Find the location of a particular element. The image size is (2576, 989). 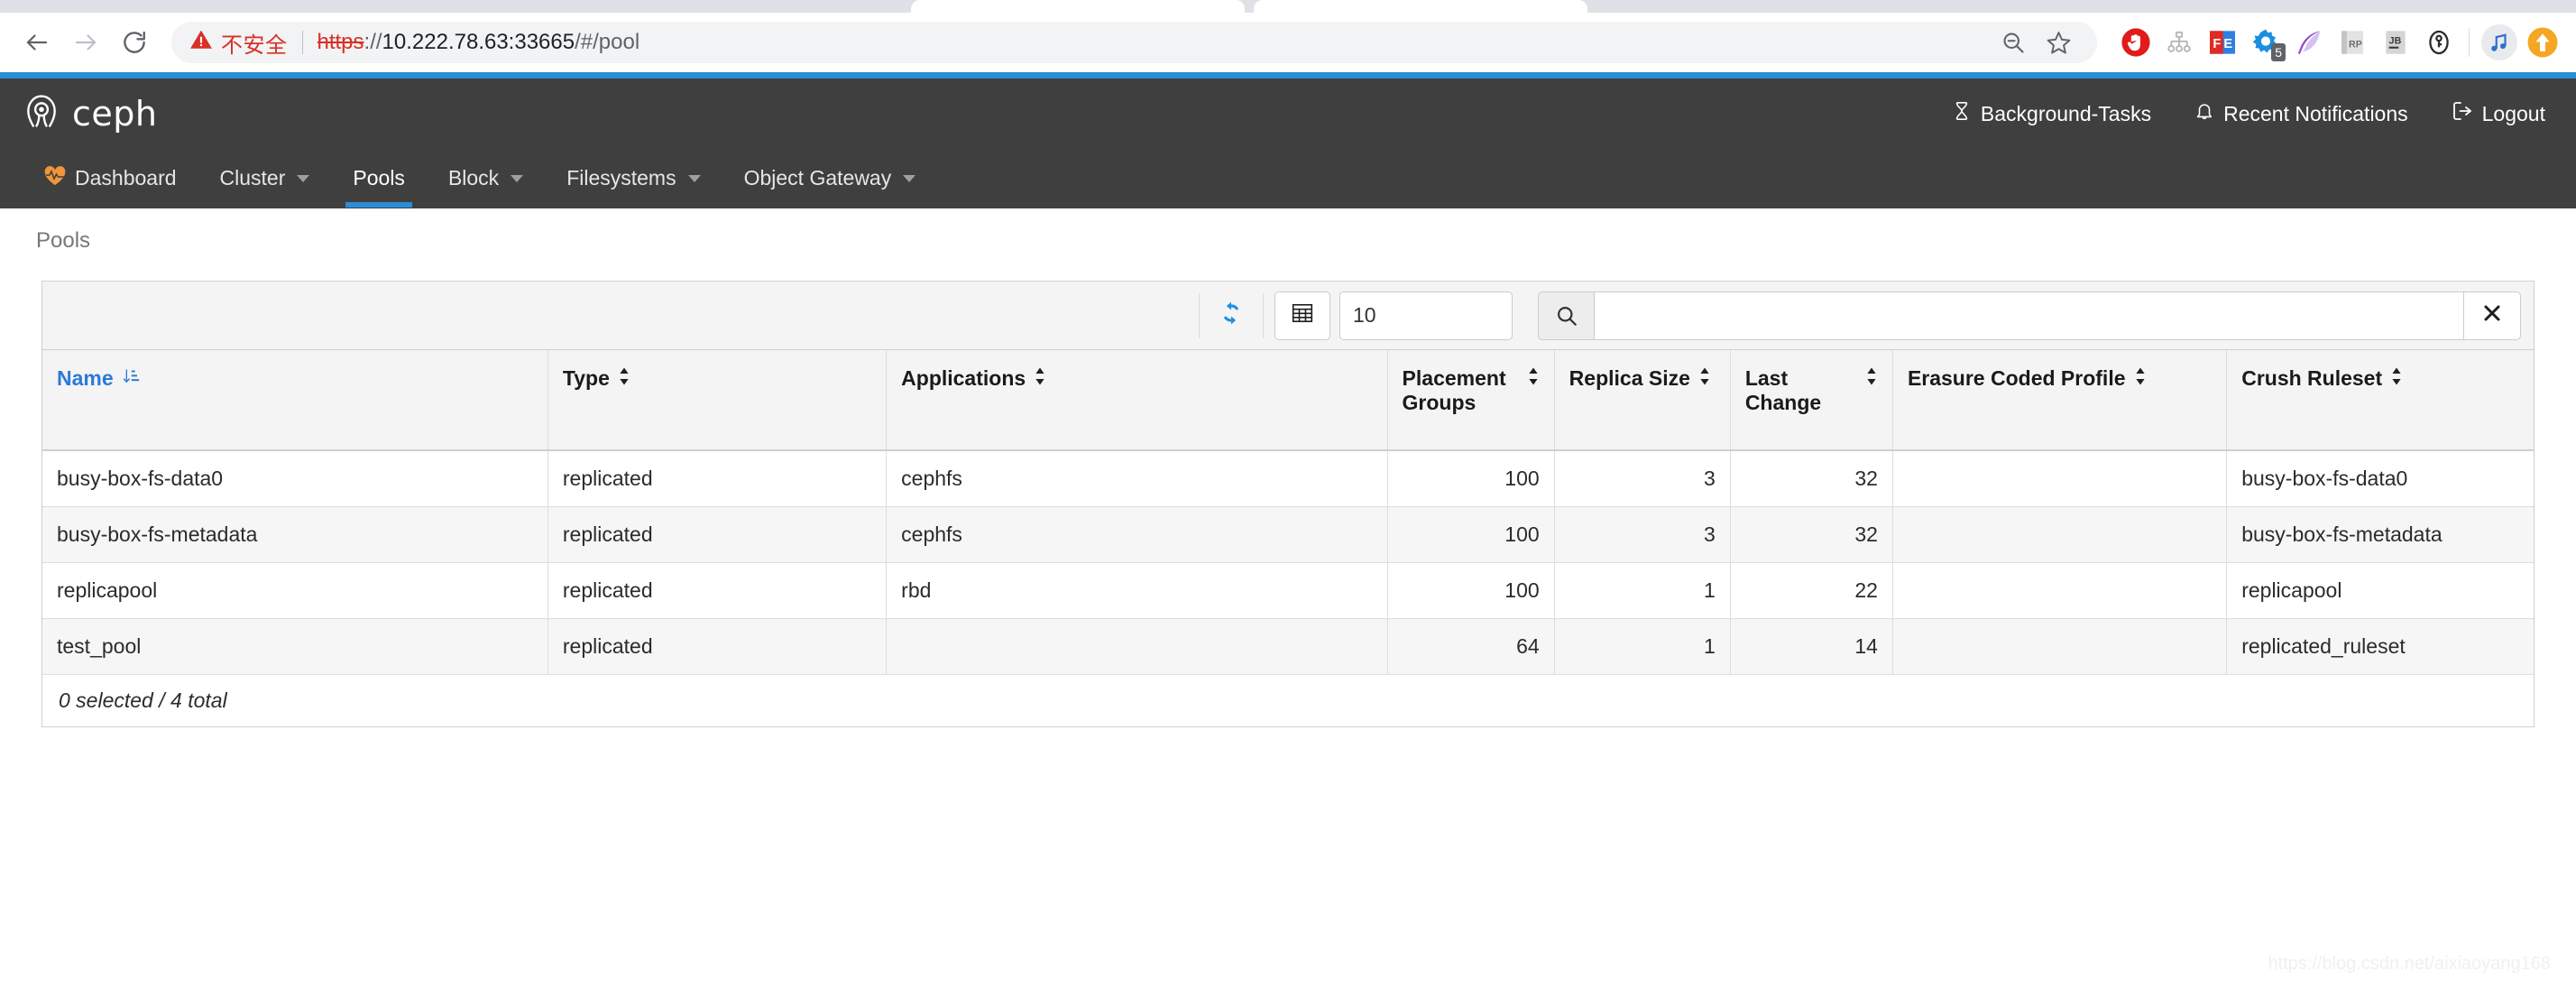

zoom-out-icon is located at coordinates (2013, 42).